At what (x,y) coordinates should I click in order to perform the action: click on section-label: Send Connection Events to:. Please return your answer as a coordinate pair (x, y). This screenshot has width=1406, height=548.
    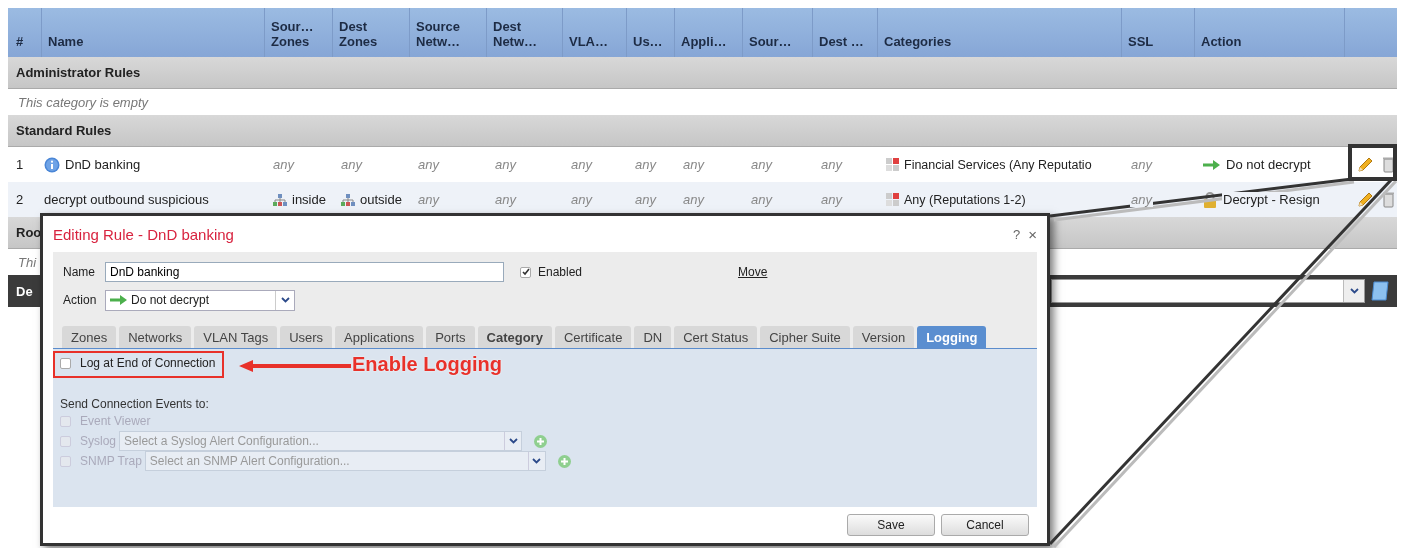
    Looking at the image, I should click on (135, 404).